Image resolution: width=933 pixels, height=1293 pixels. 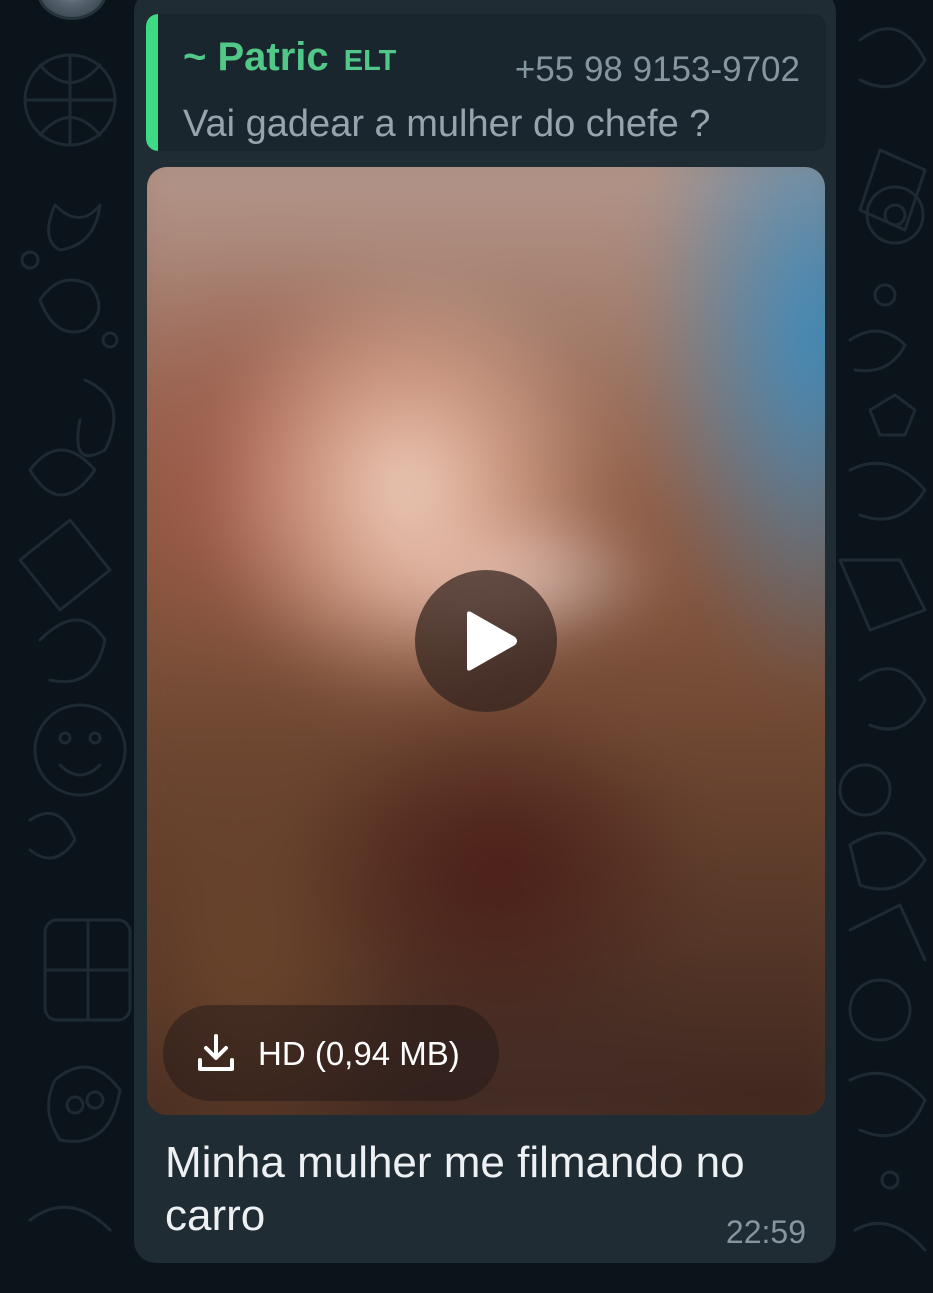 I want to click on play-icon, so click(x=492, y=641).